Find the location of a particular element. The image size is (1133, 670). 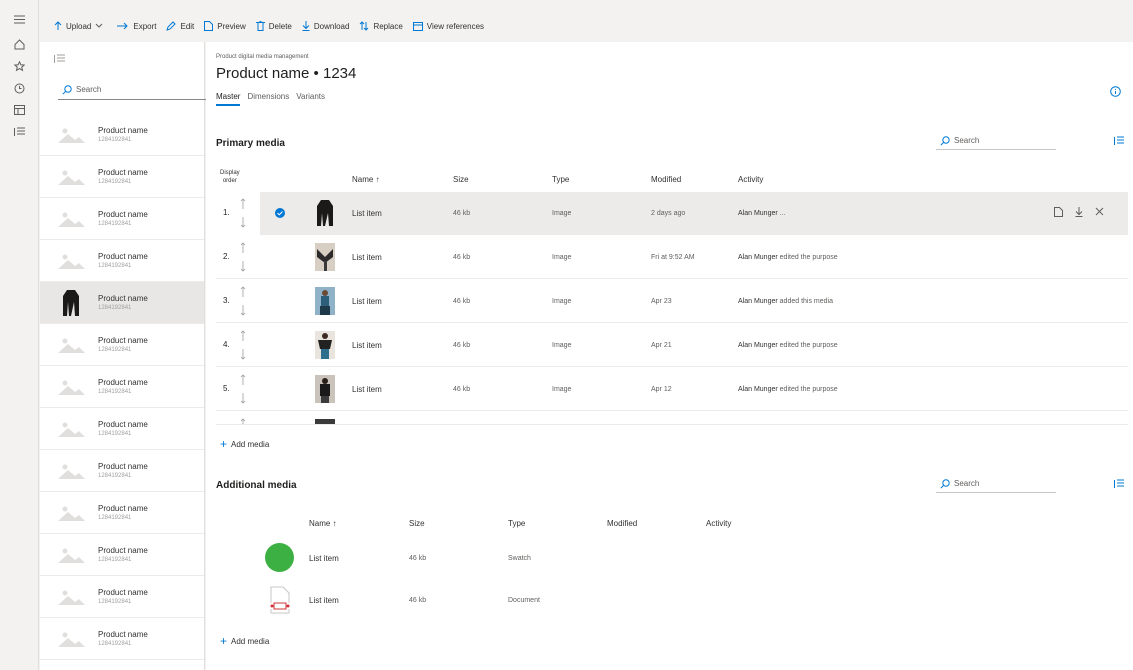

close-icon is located at coordinates (1099, 212).